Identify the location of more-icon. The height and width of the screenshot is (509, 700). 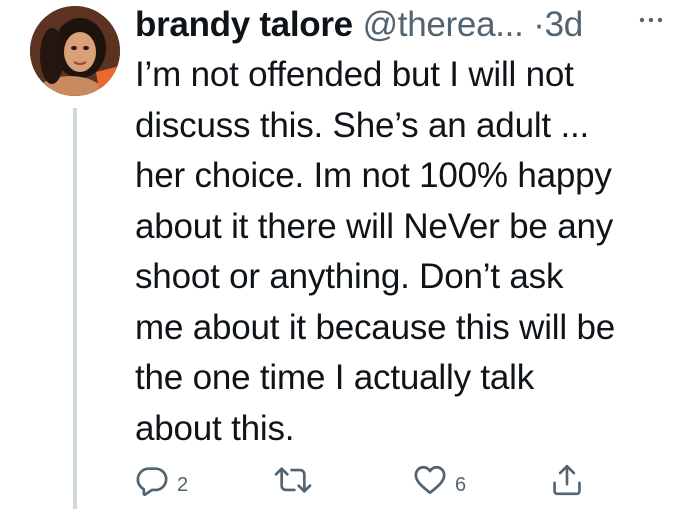
(651, 20).